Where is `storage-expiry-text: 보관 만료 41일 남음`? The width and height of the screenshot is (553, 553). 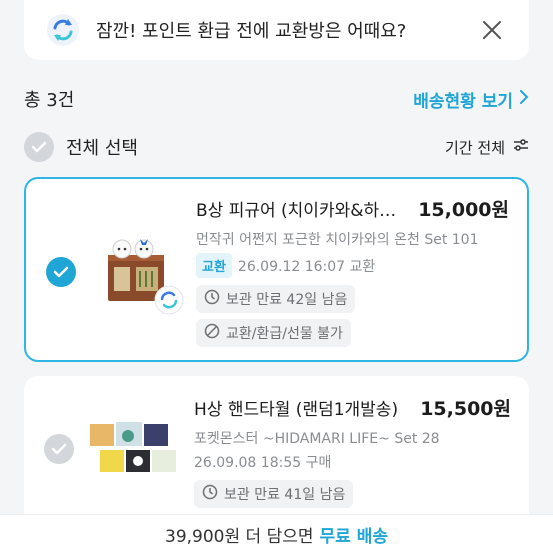 storage-expiry-text: 보관 만료 41일 남음 is located at coordinates (285, 495).